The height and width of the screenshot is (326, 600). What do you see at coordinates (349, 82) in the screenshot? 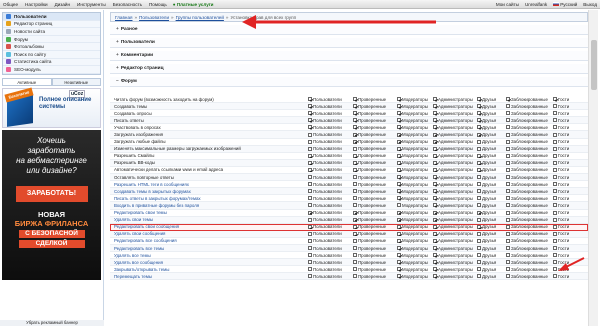
I see `section-forum: − Форум` at bounding box center [349, 82].